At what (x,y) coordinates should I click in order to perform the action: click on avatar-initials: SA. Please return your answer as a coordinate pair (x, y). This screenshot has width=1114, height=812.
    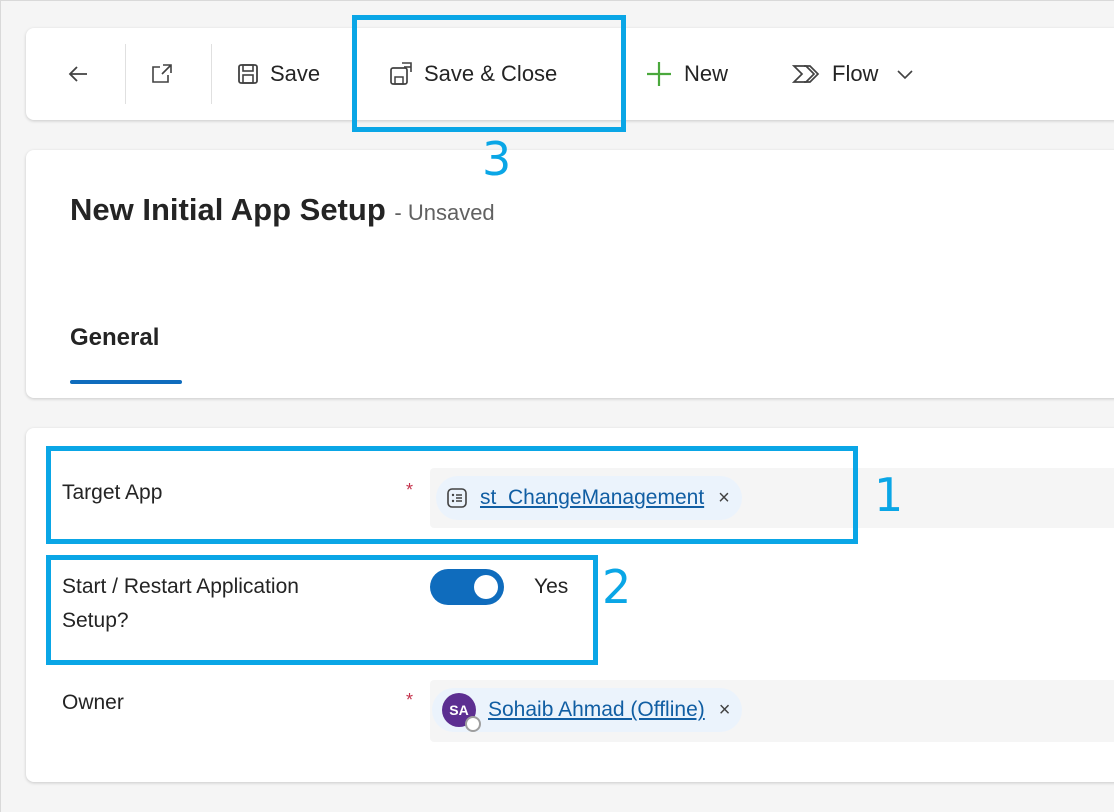
    Looking at the image, I should click on (459, 710).